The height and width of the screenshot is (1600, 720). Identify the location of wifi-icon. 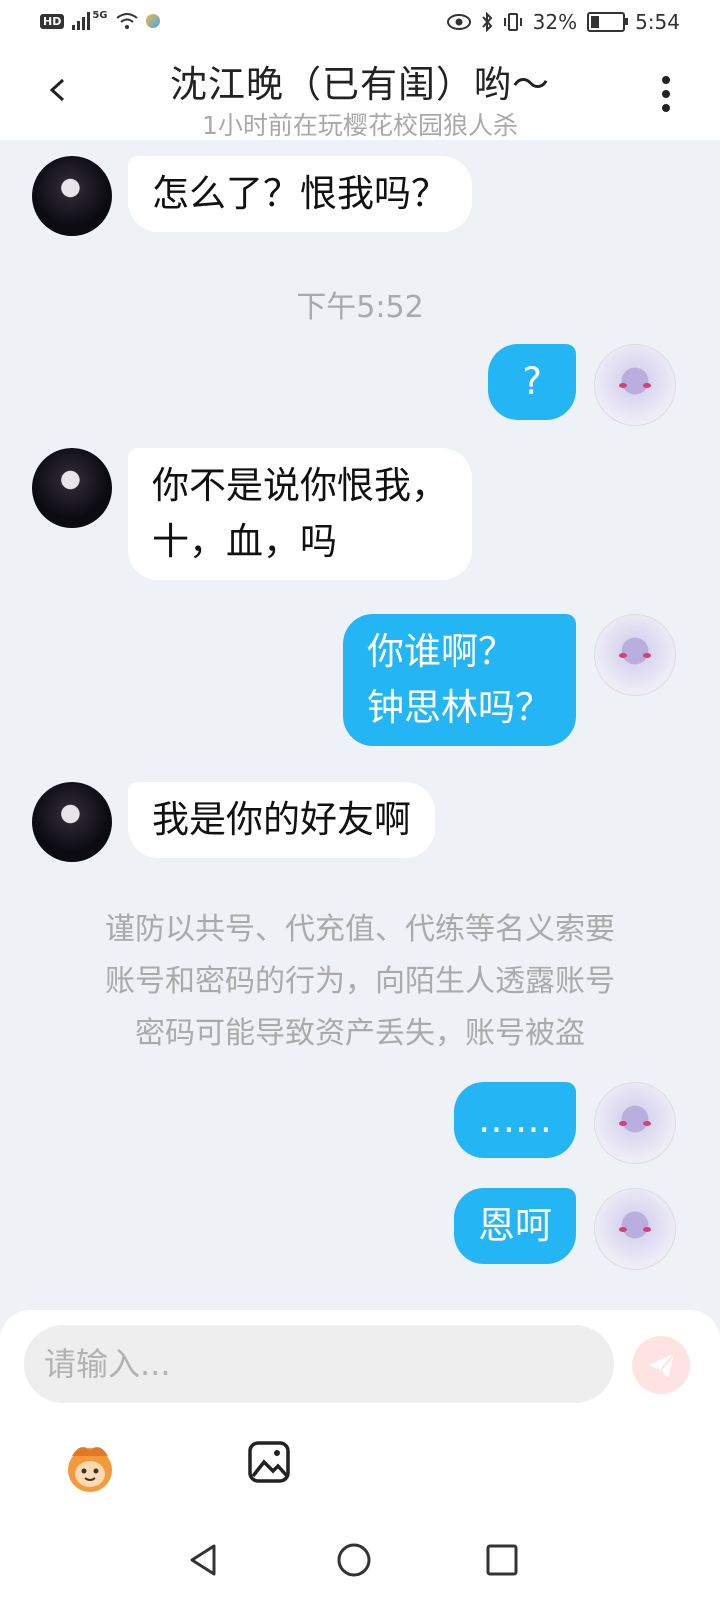
(126, 21).